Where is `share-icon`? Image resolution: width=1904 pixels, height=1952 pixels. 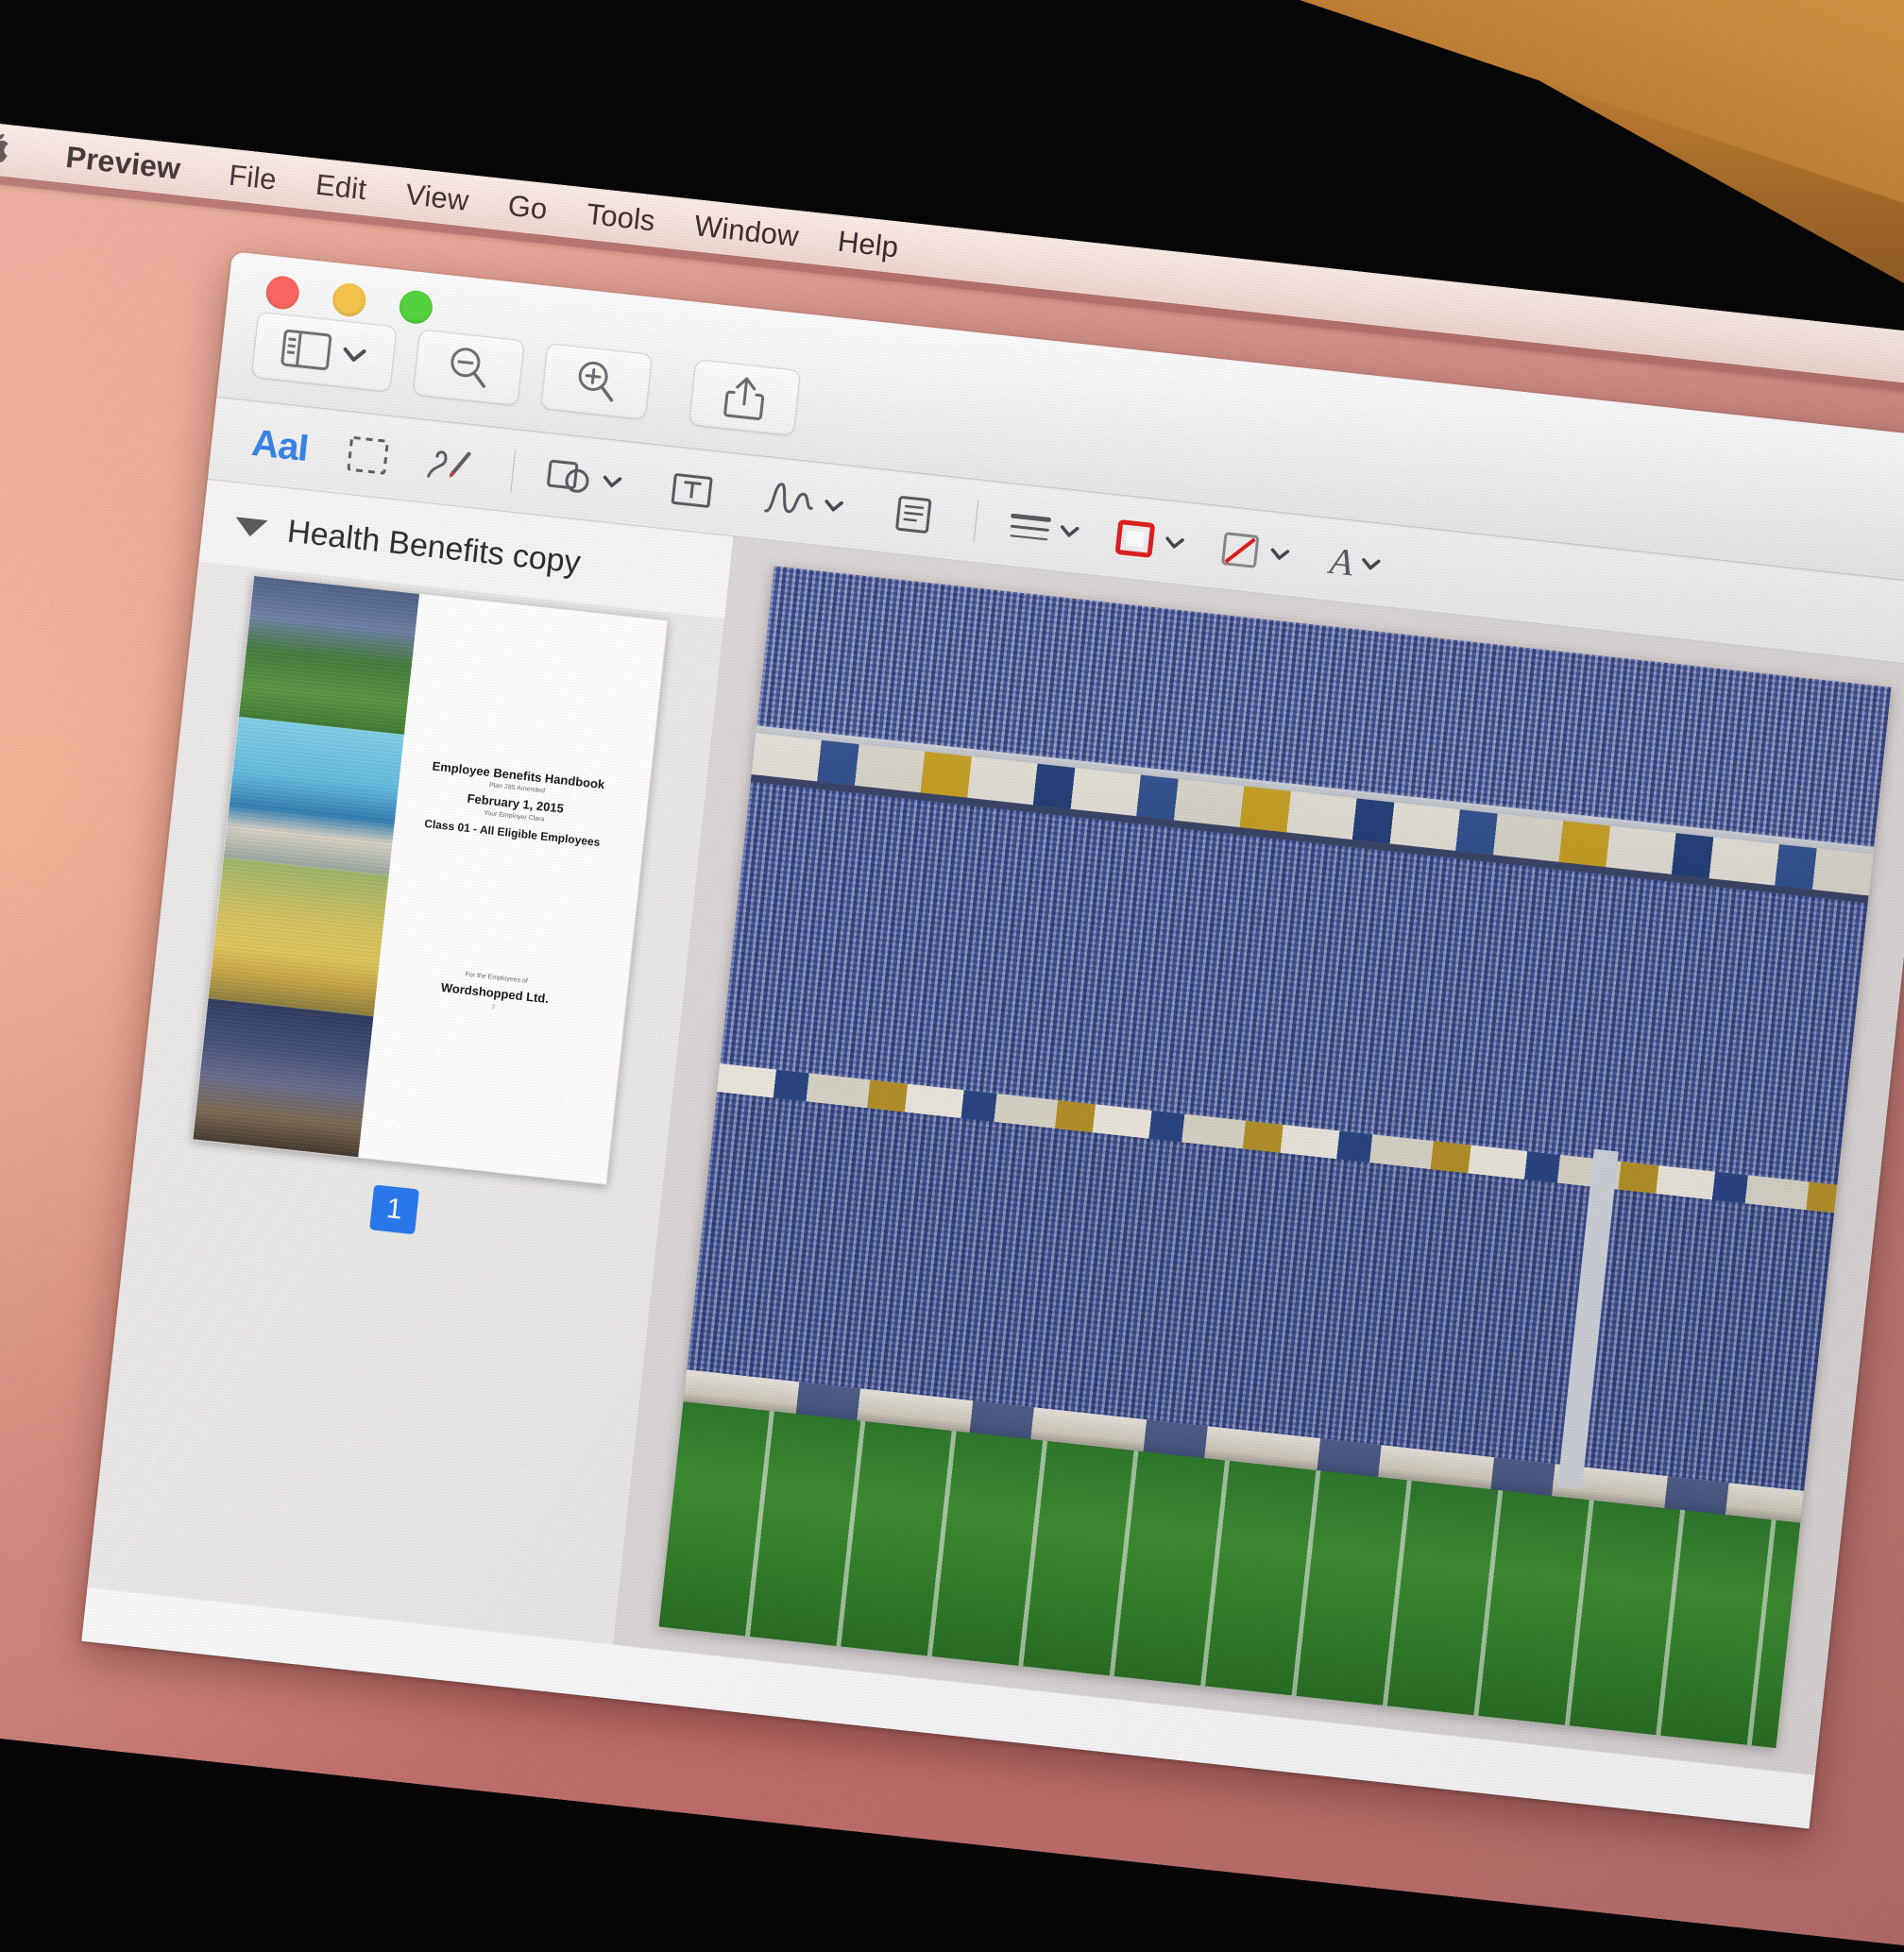 share-icon is located at coordinates (745, 397).